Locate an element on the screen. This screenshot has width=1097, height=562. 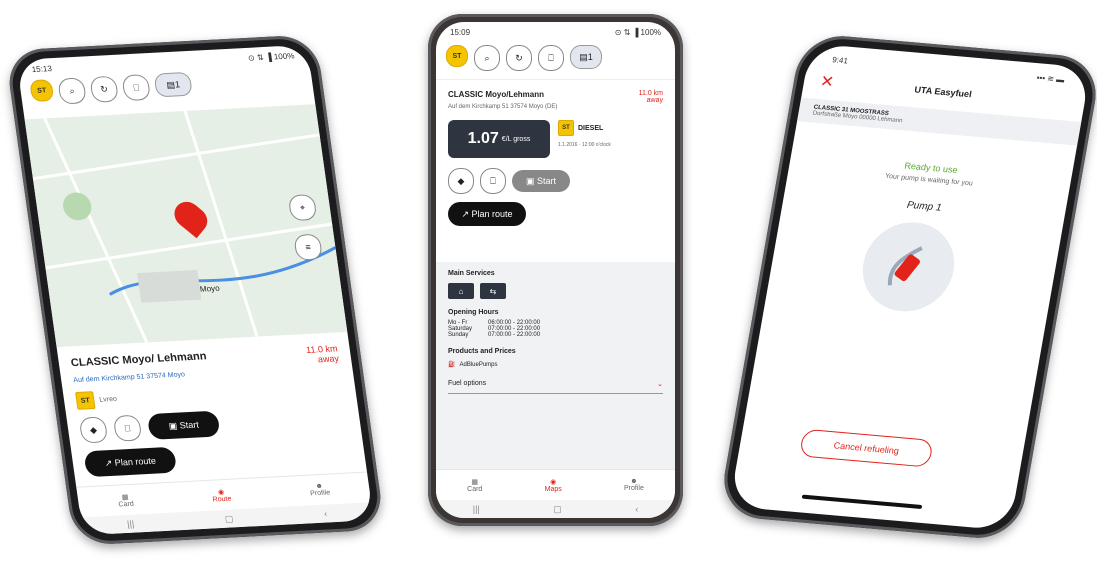
maps-icon: ◉ is located at coordinates (553, 482).